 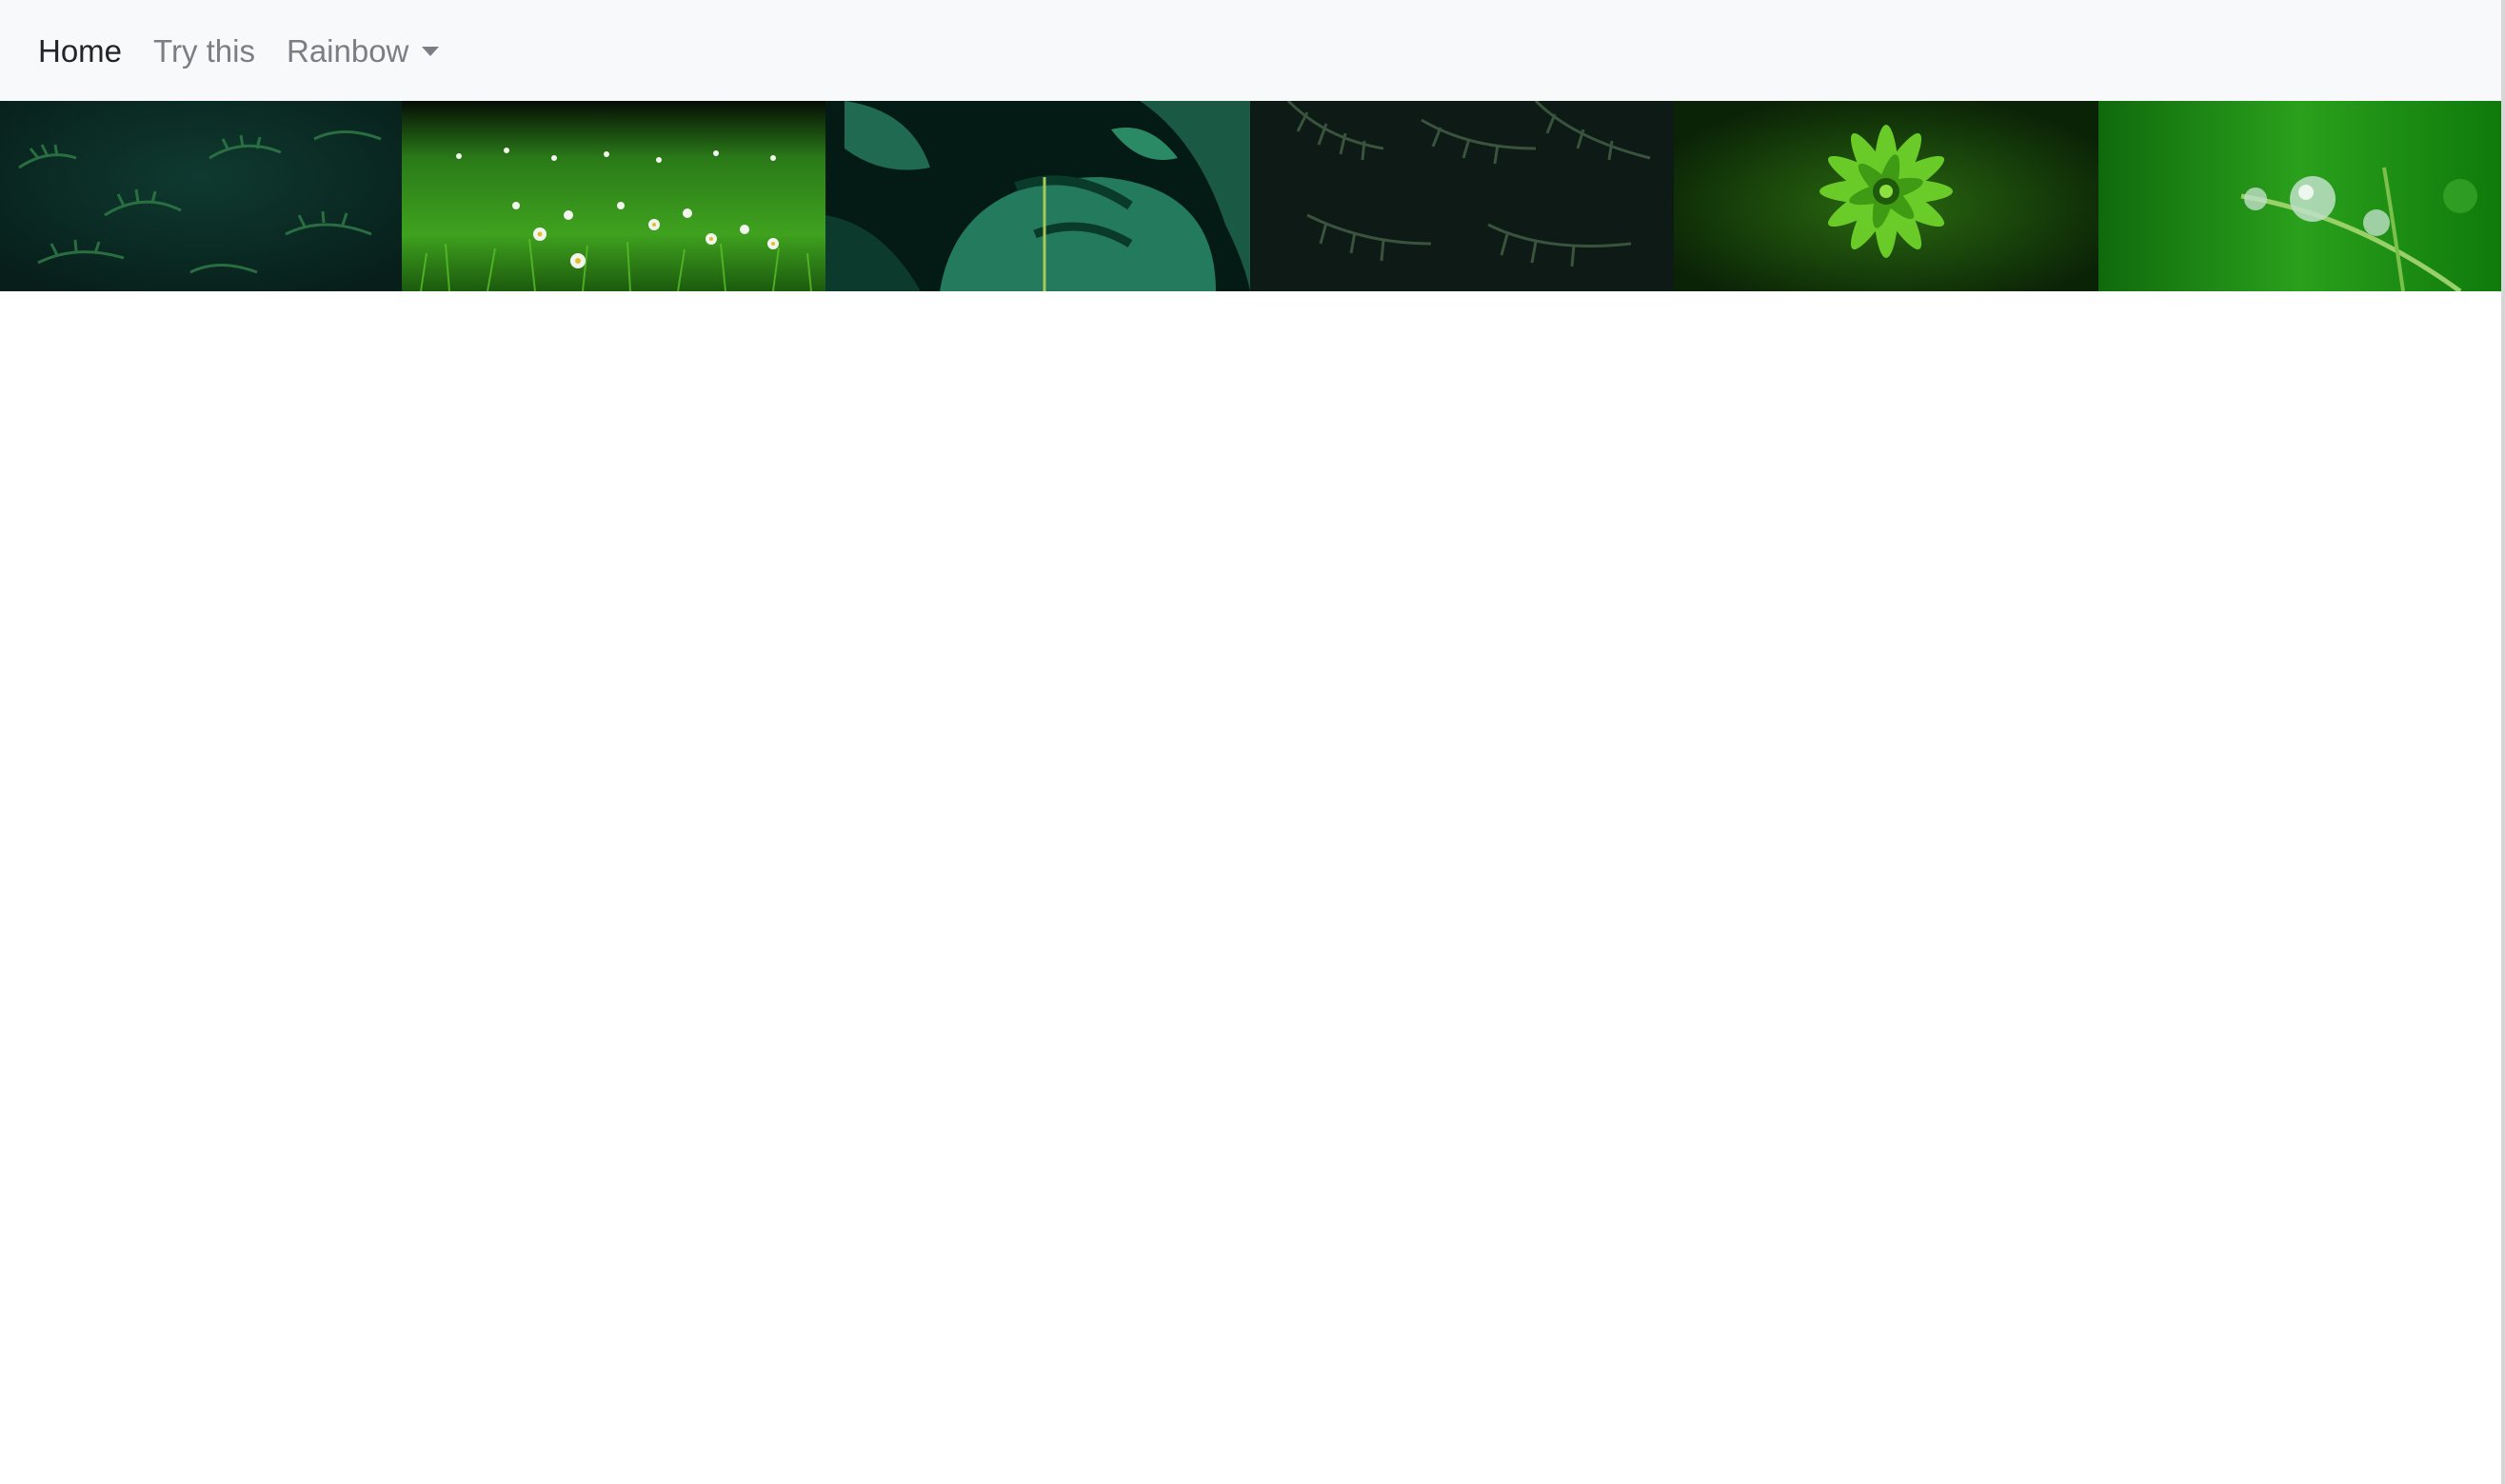 I want to click on gallery-image-monstera, so click(x=1037, y=196).